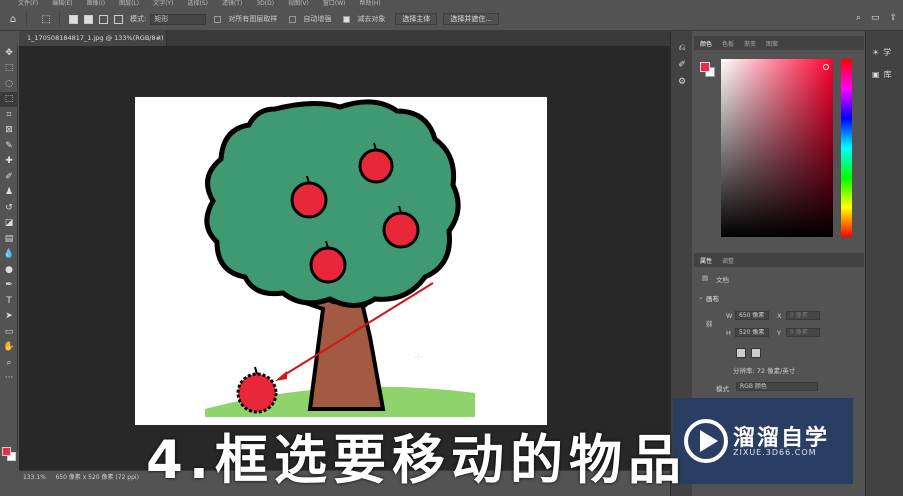 Image resolution: width=903 pixels, height=496 pixels. Describe the element at coordinates (728, 43) in the screenshot. I see `tab-swatches: 色板` at that location.